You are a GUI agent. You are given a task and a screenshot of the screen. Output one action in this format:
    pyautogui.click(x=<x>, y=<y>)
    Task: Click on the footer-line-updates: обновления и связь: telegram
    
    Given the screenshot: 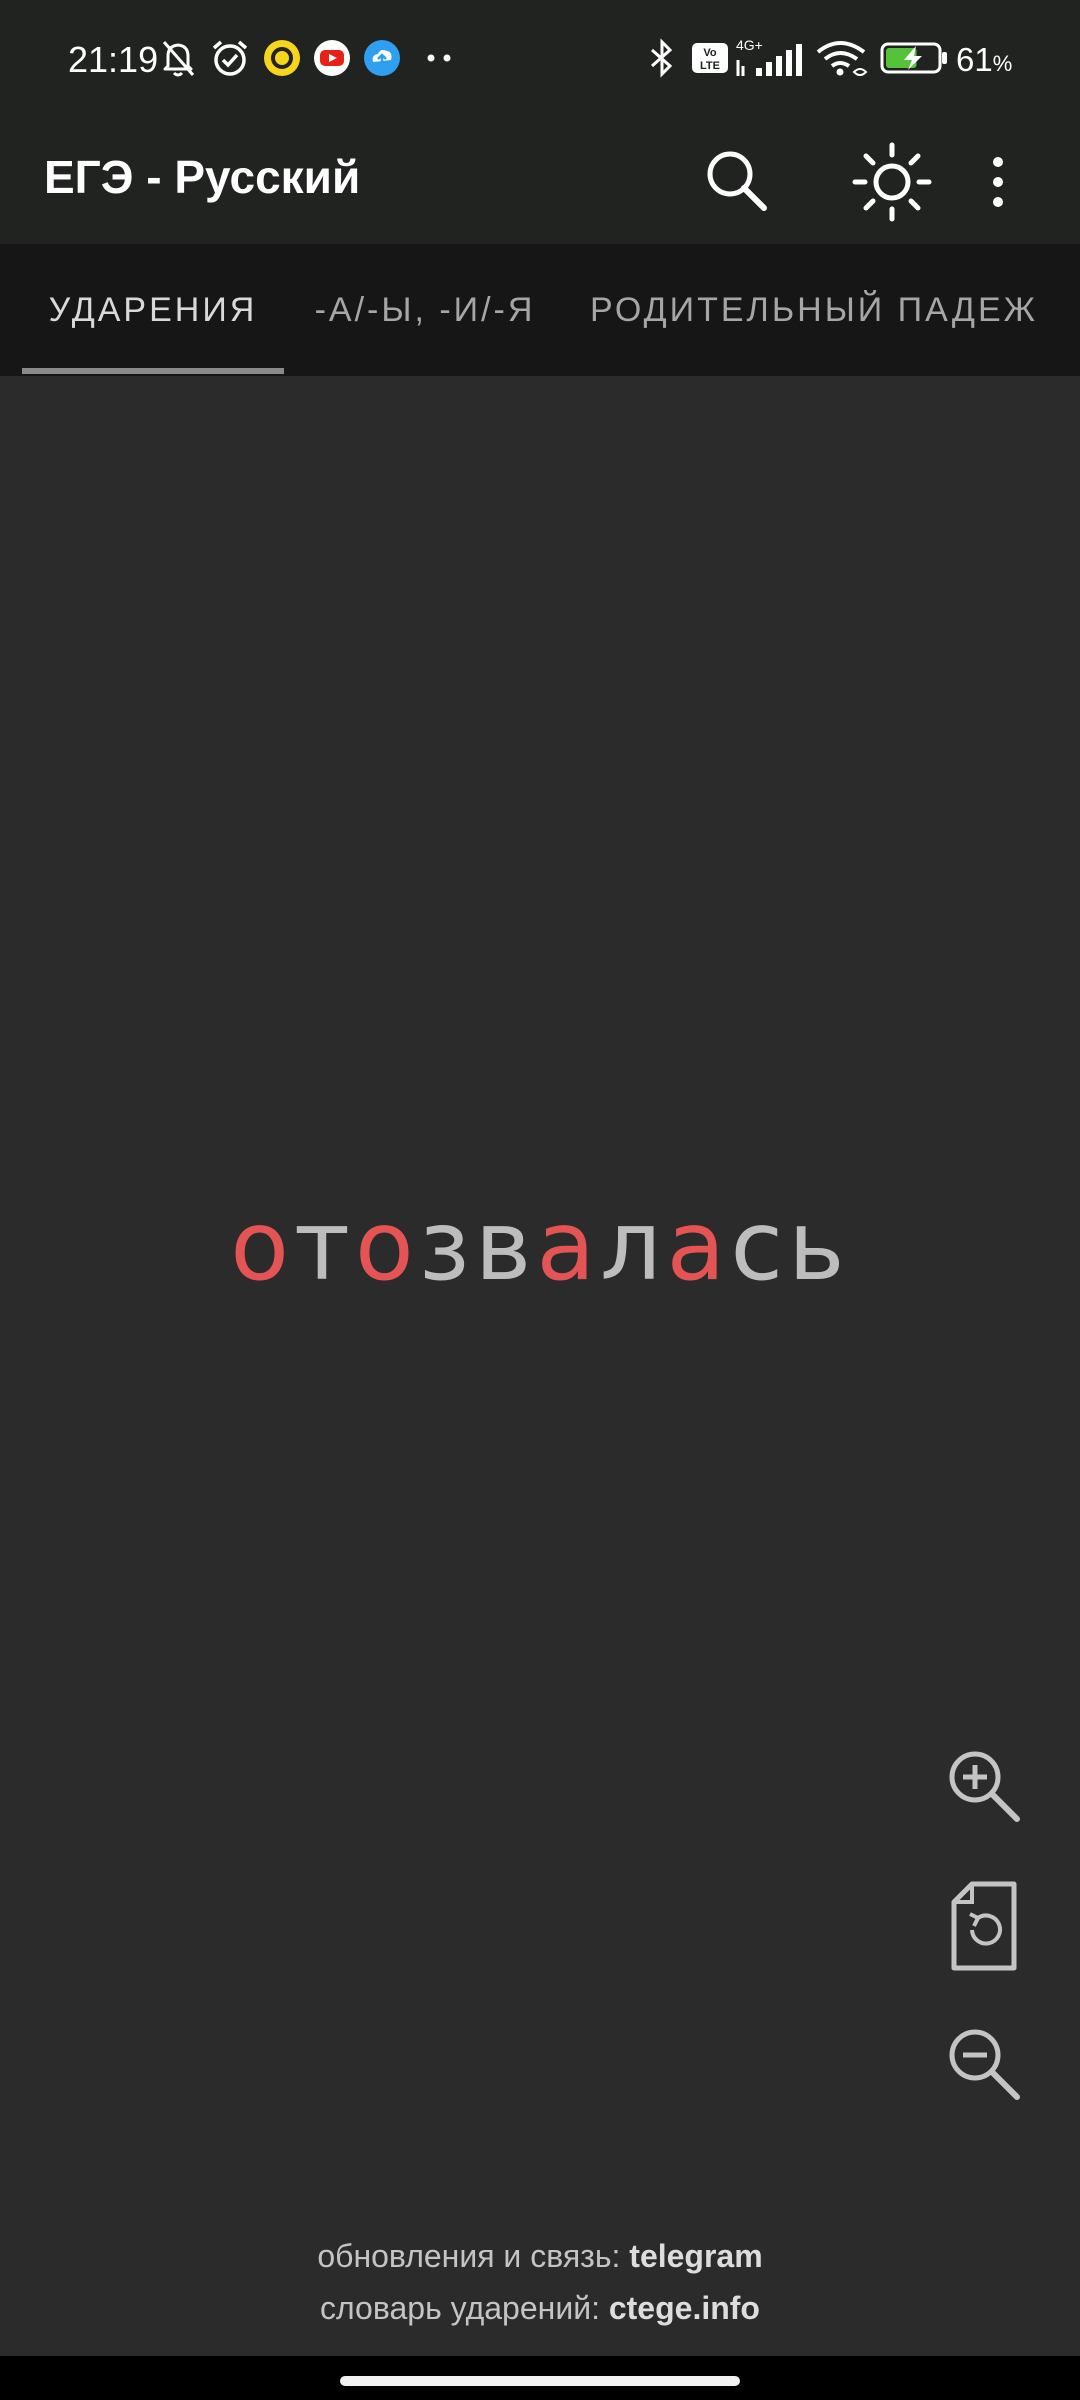 What is the action you would take?
    pyautogui.click(x=540, y=2256)
    